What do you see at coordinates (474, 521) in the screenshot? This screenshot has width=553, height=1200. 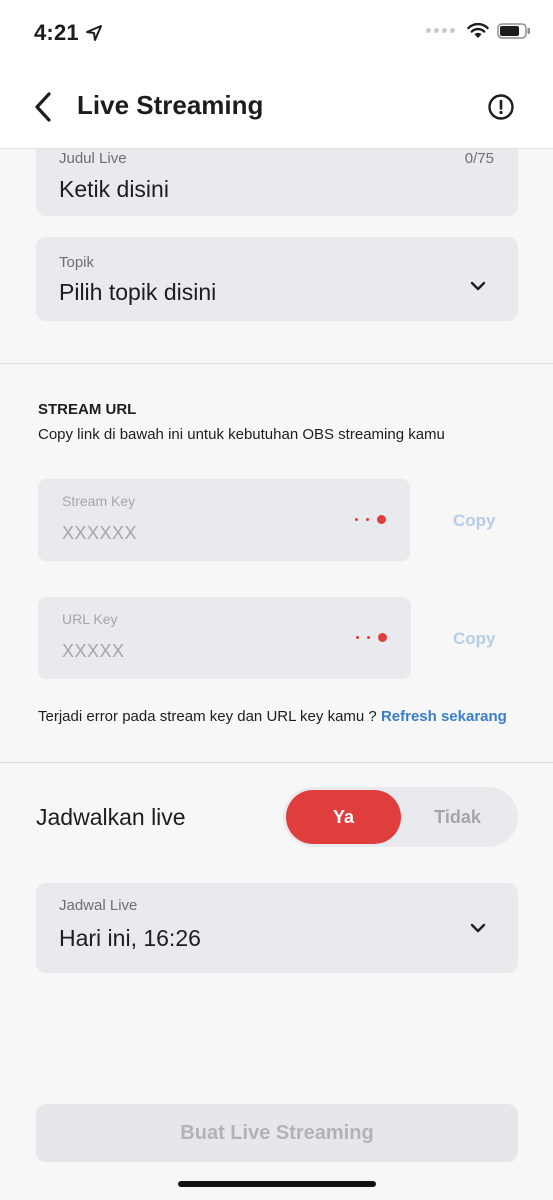 I see `copy-stream-key-button: Copy` at bounding box center [474, 521].